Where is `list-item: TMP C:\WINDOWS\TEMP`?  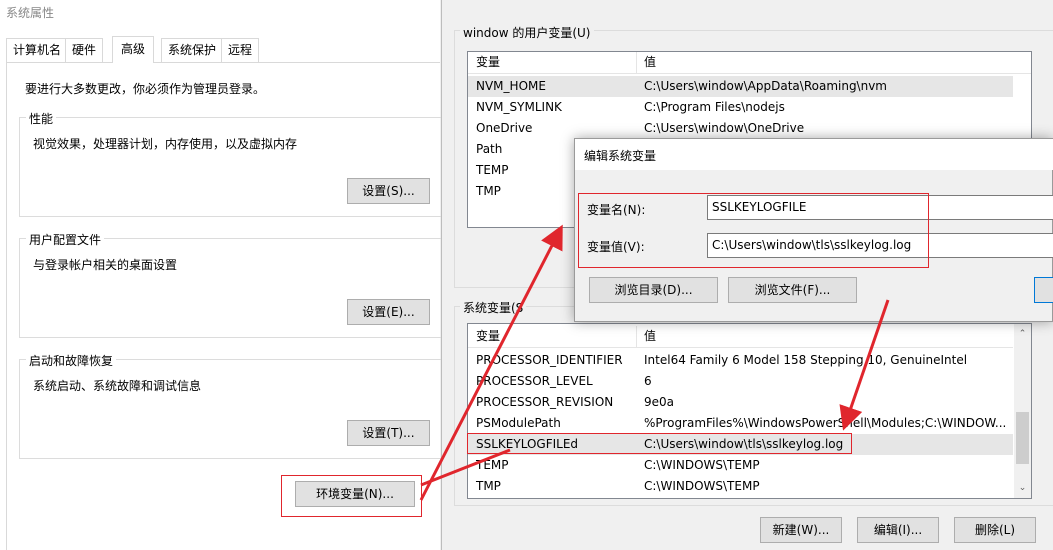
list-item: TMP C:\WINDOWS\TEMP is located at coordinates (740, 486).